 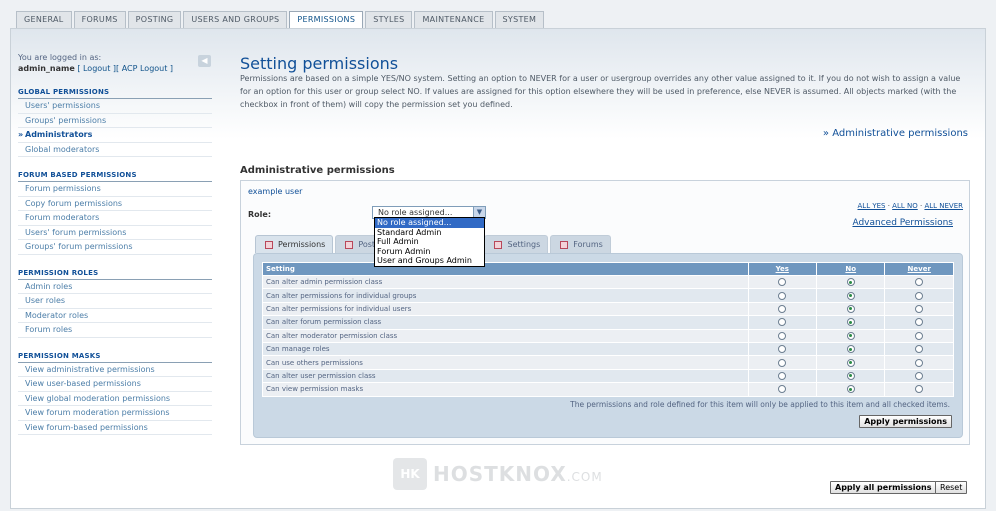 I want to click on sidebar-item-view-administrative-permissions: View administrative permissions, so click(x=115, y=370).